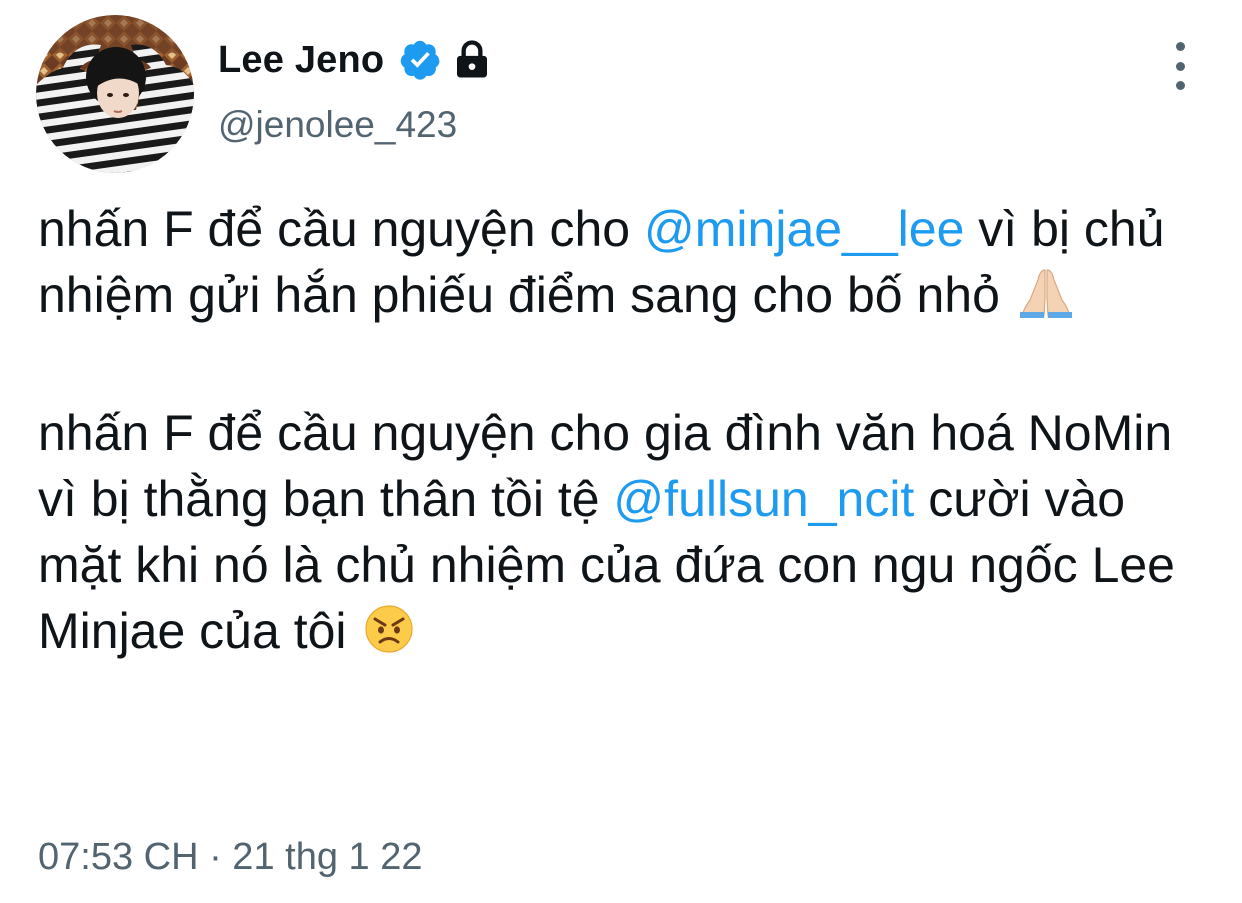  I want to click on display-name: Lee Jeno, so click(301, 60).